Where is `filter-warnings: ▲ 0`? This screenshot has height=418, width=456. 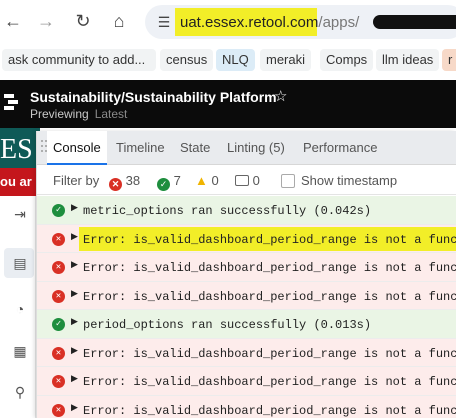
filter-warnings: ▲ 0 is located at coordinates (207, 180).